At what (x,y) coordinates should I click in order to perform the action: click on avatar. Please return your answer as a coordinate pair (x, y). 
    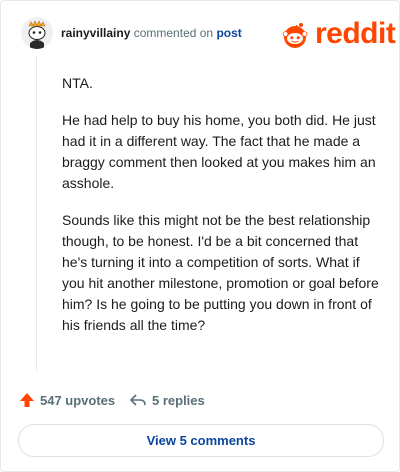
    Looking at the image, I should click on (37, 33).